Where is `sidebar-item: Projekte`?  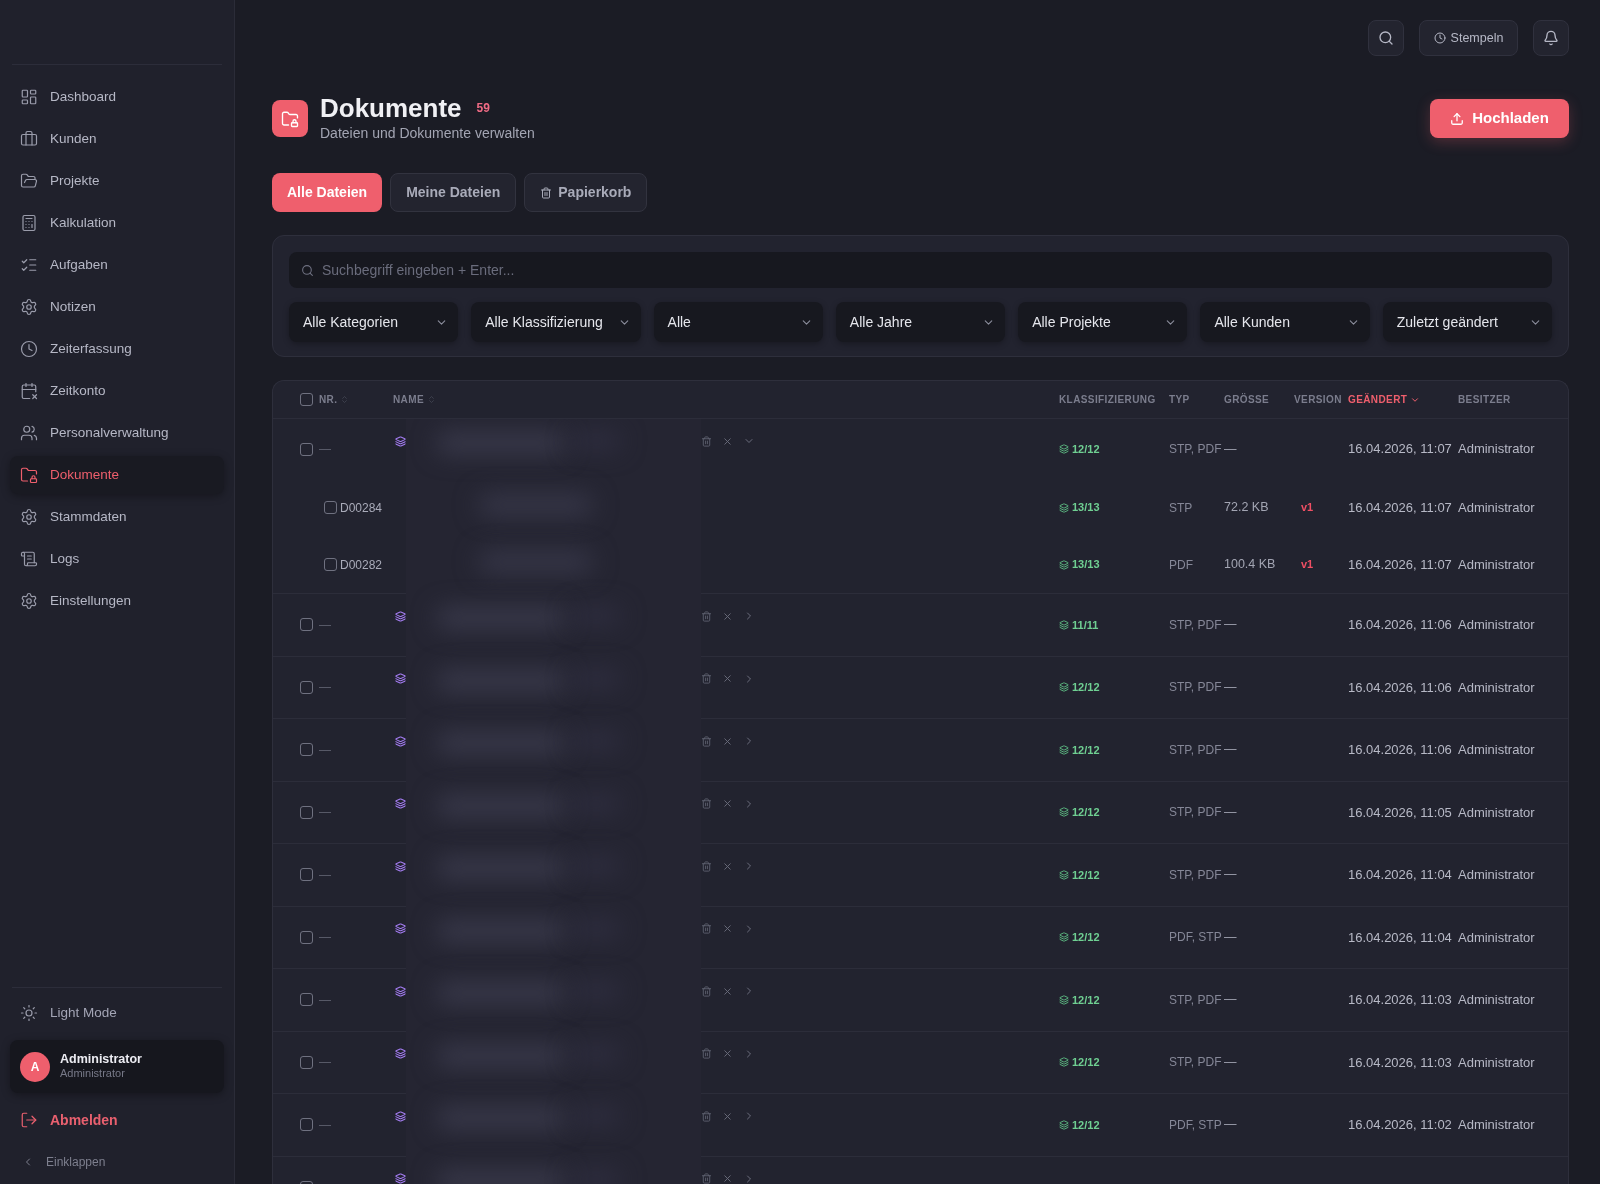 sidebar-item: Projekte is located at coordinates (117, 181).